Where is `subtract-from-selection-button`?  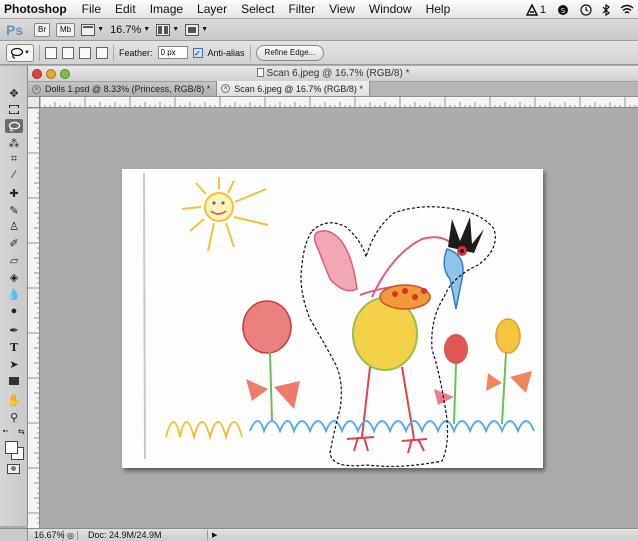 subtract-from-selection-button is located at coordinates (85, 52).